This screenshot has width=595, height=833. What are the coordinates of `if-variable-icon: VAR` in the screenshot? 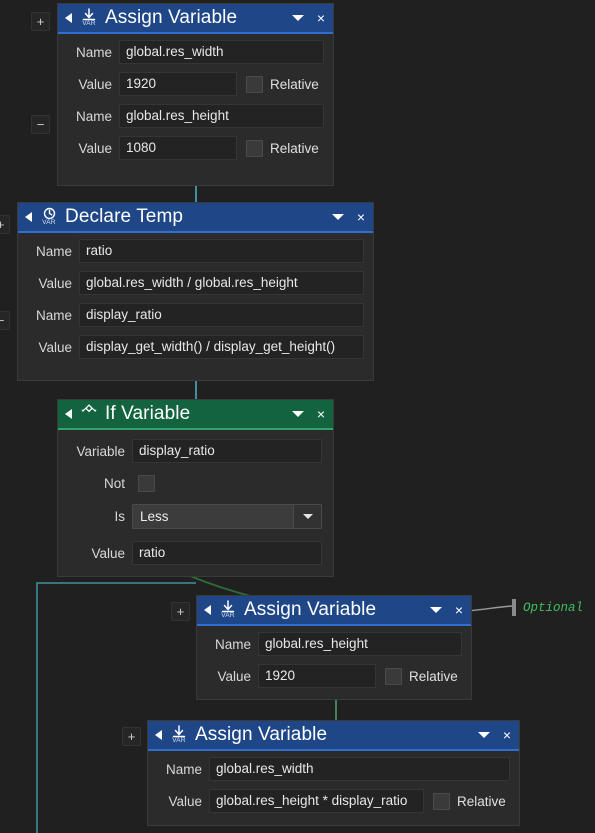 It's located at (89, 414).